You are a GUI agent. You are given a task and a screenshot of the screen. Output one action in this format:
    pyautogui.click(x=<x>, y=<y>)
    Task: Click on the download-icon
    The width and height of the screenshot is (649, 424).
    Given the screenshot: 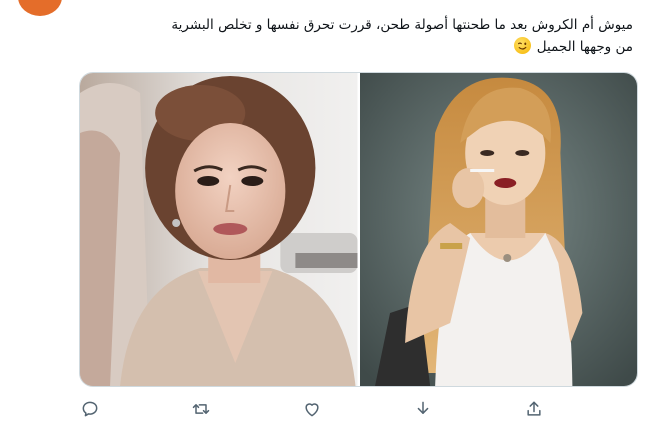 What is the action you would take?
    pyautogui.click(x=423, y=407)
    